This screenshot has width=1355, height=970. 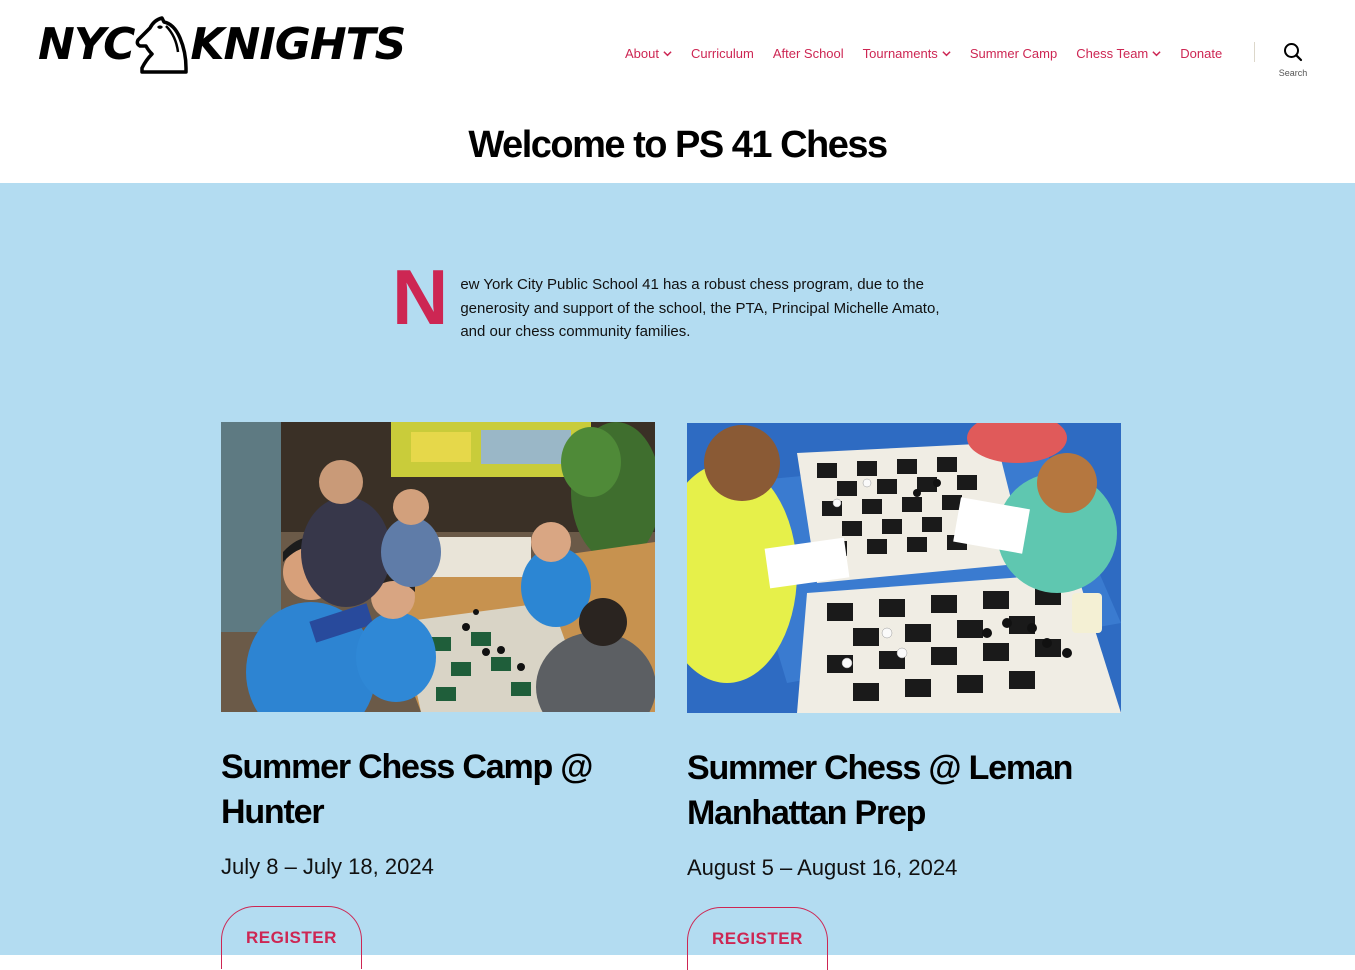 I want to click on nav-item-label: About, so click(x=642, y=53).